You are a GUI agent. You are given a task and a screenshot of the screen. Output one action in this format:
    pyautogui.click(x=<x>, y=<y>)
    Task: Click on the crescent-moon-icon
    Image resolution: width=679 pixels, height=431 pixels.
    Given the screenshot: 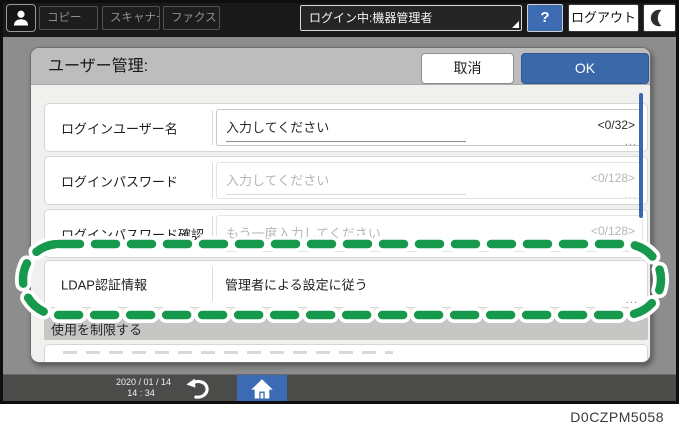 What is the action you would take?
    pyautogui.click(x=655, y=18)
    